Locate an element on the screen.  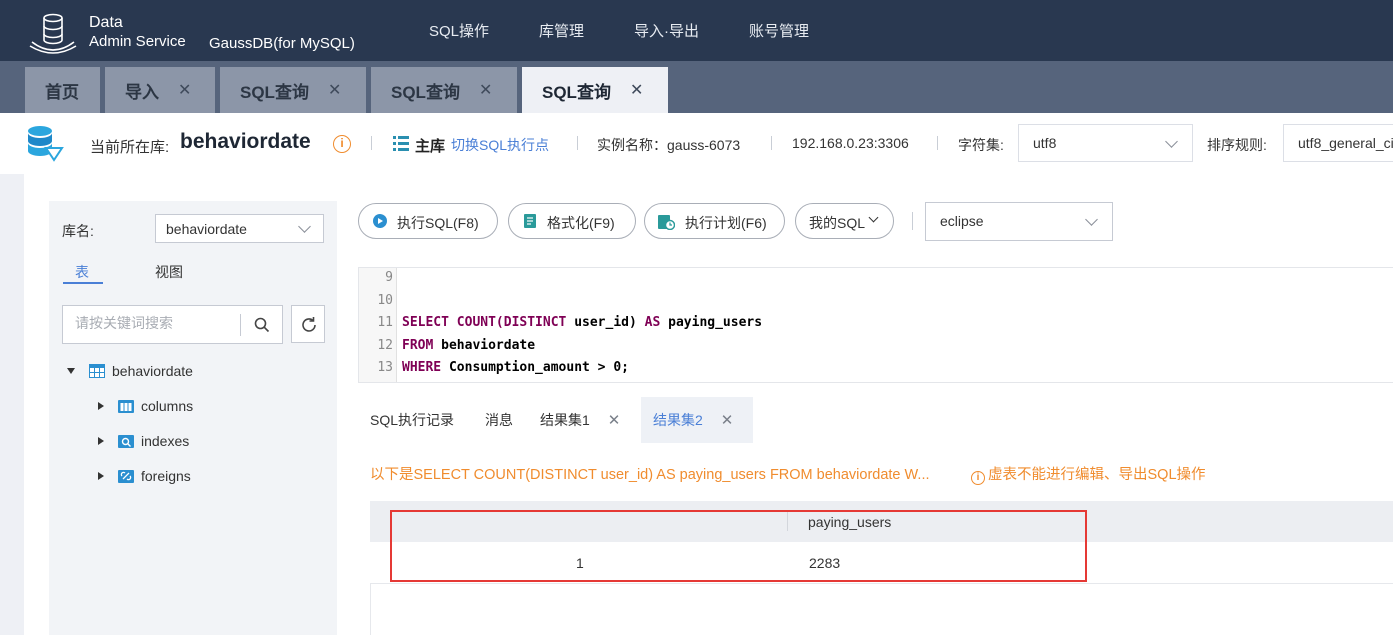
tab-label: 结果集1 is located at coordinates (565, 420).